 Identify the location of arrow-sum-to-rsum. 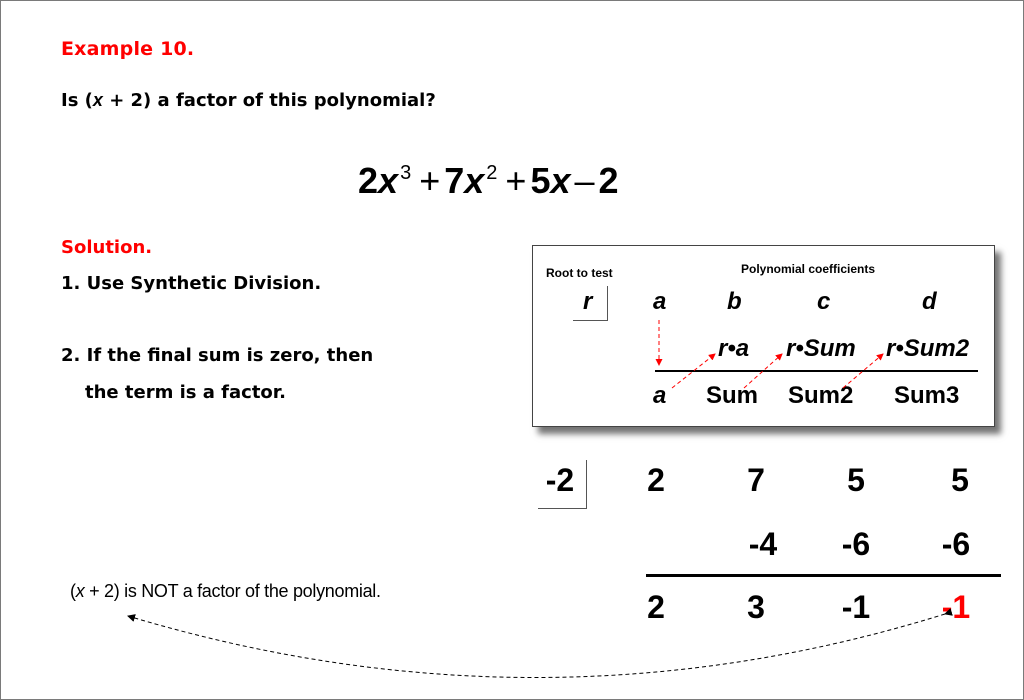
(763, 371).